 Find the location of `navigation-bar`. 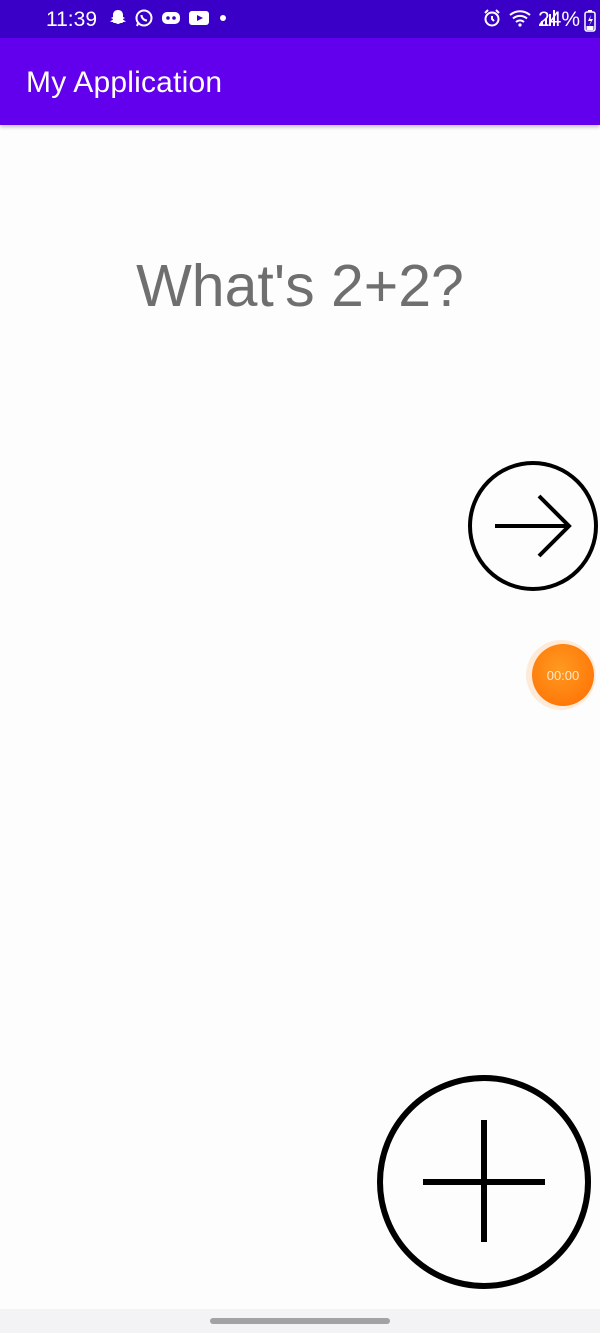

navigation-bar is located at coordinates (300, 1321).